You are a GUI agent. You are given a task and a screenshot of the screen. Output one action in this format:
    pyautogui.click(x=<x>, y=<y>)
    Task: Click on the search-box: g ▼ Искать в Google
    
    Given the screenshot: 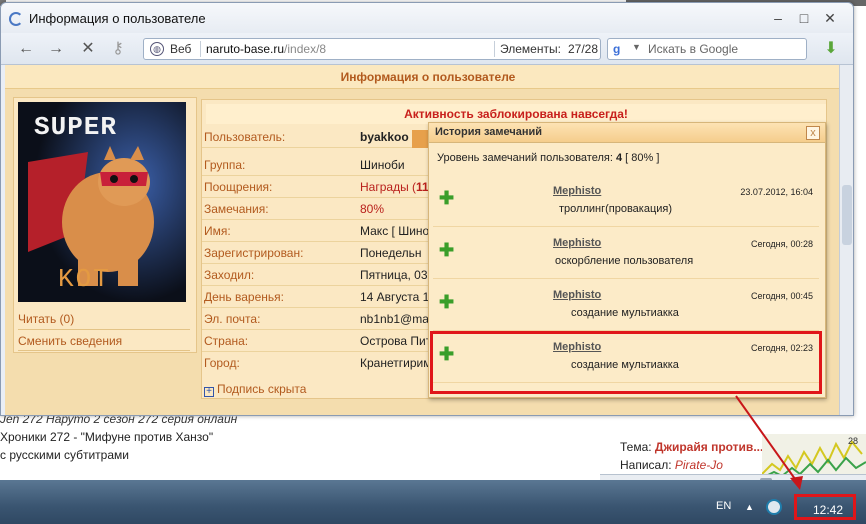 What is the action you would take?
    pyautogui.click(x=707, y=49)
    